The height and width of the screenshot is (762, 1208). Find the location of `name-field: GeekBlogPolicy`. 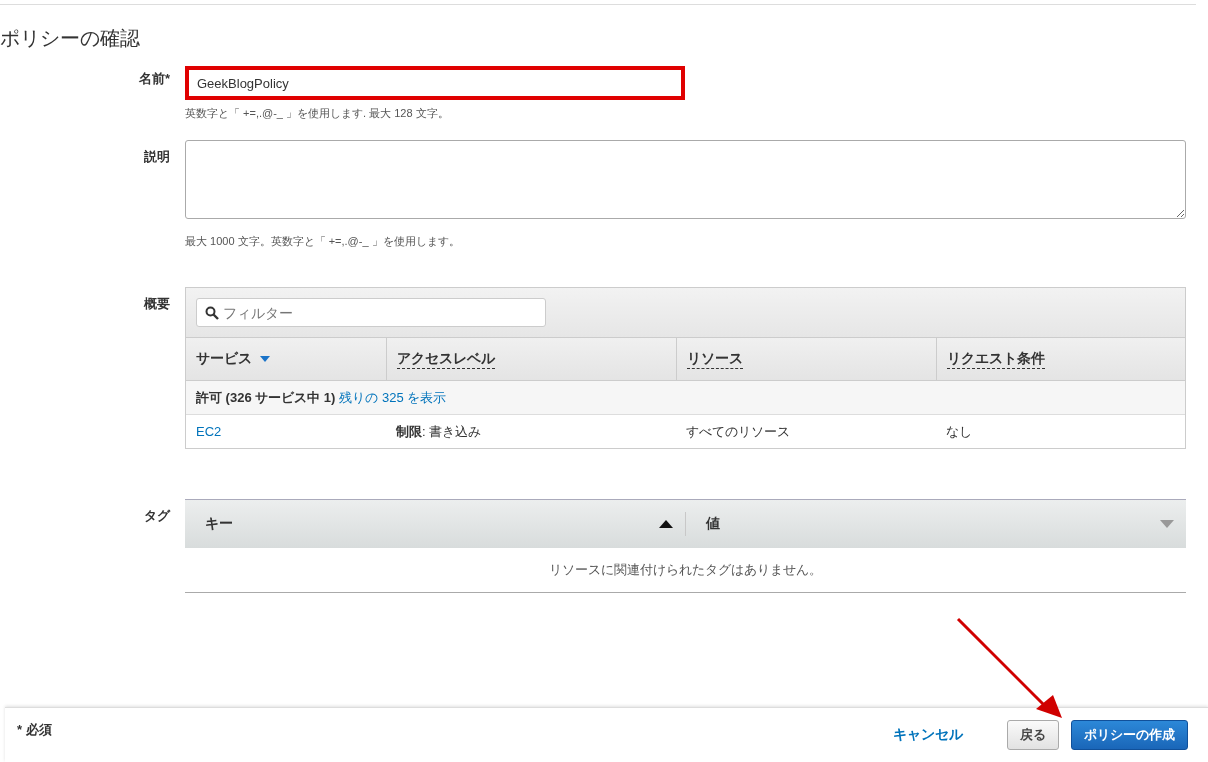

name-field: GeekBlogPolicy is located at coordinates (435, 83).